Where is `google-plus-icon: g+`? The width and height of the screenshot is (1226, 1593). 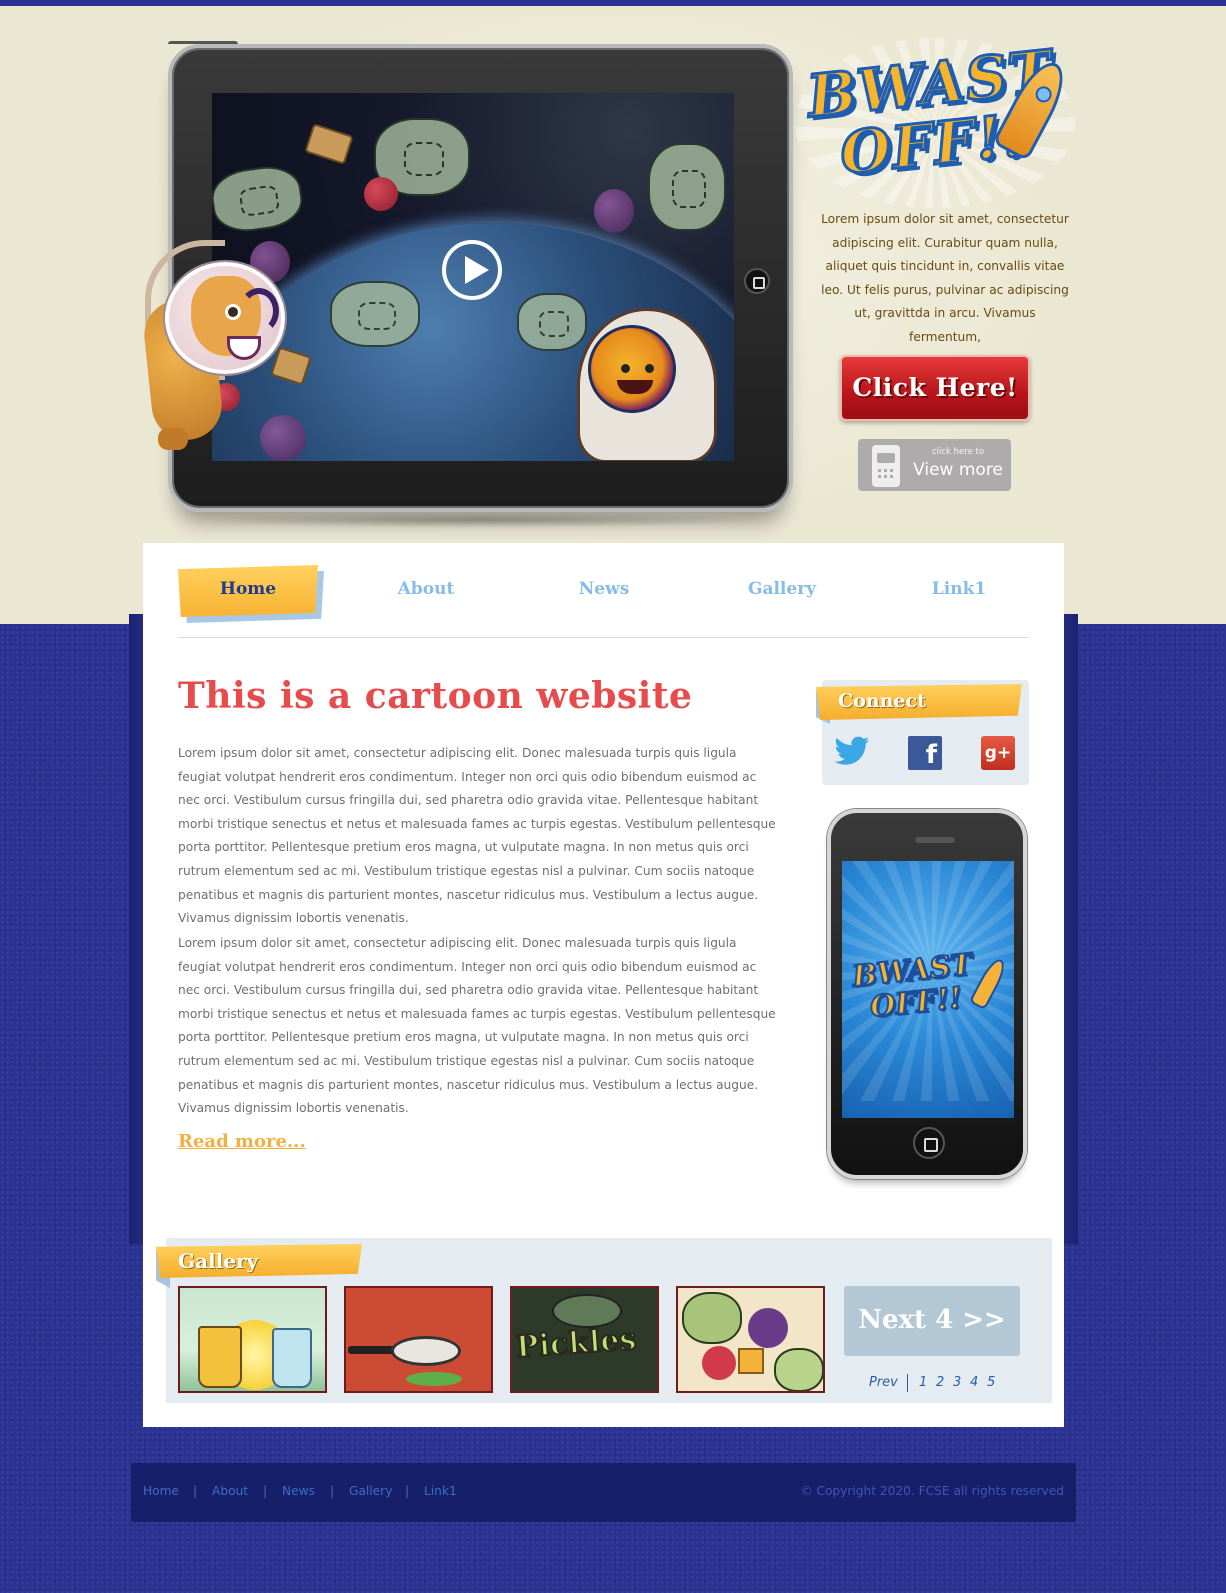 google-plus-icon: g+ is located at coordinates (998, 753).